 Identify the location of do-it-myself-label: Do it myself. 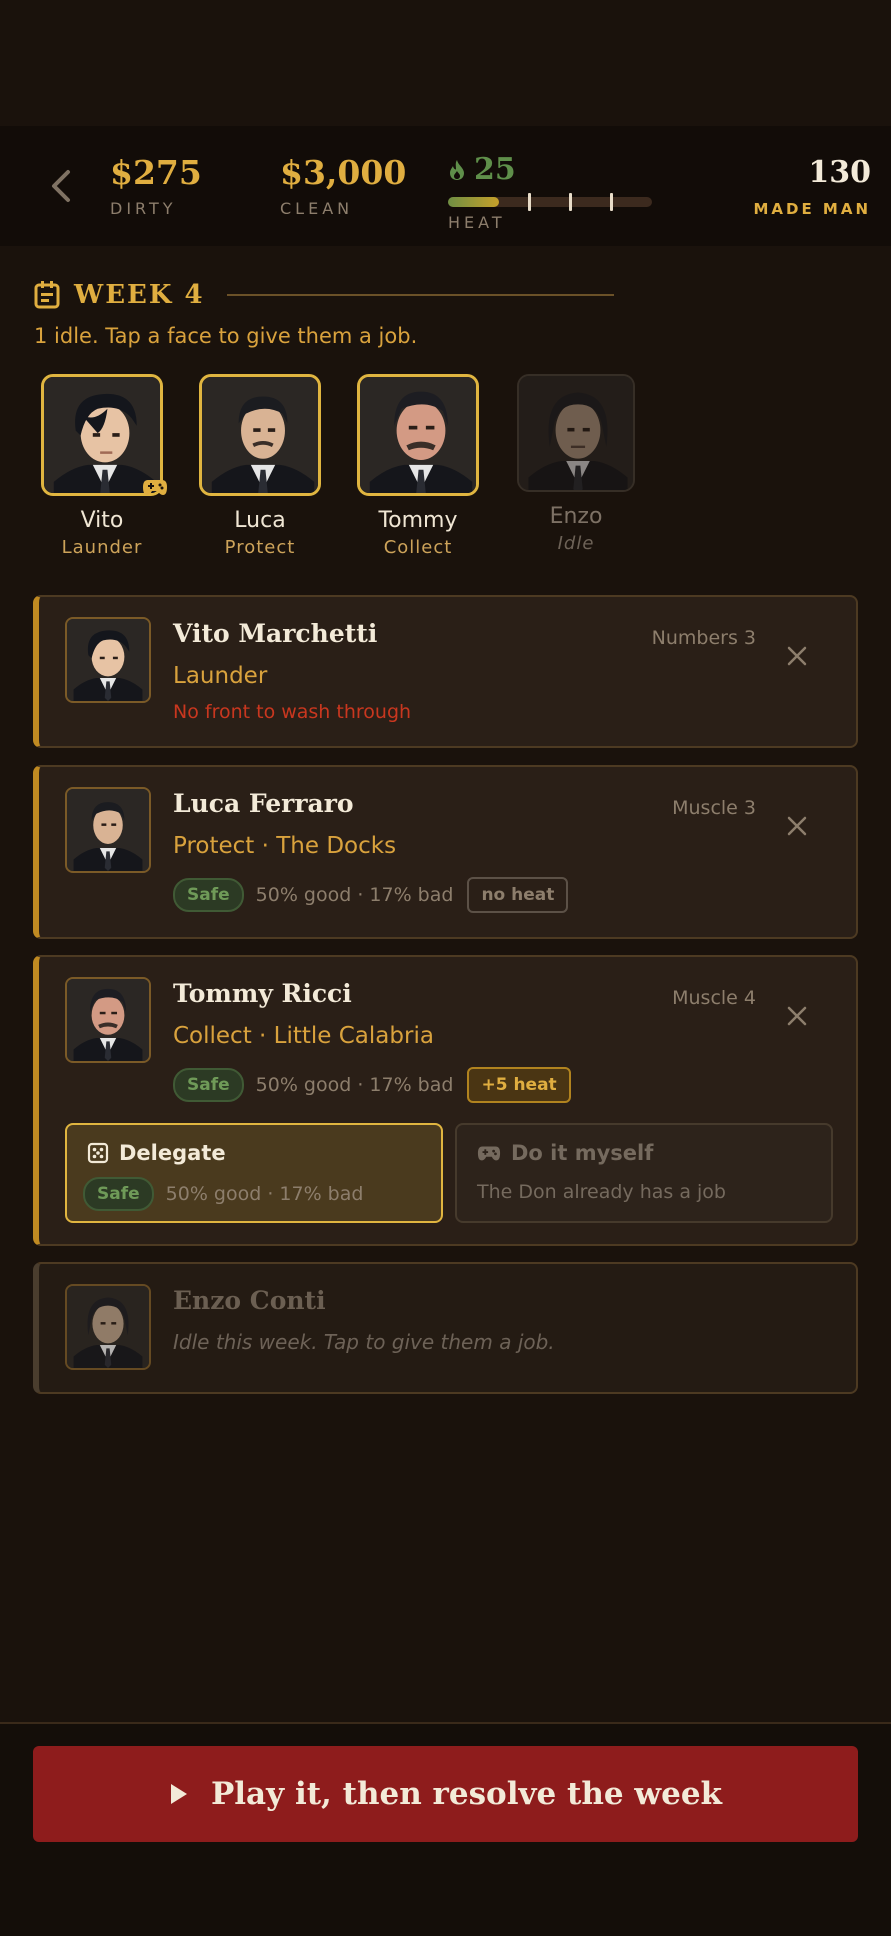
(582, 1153).